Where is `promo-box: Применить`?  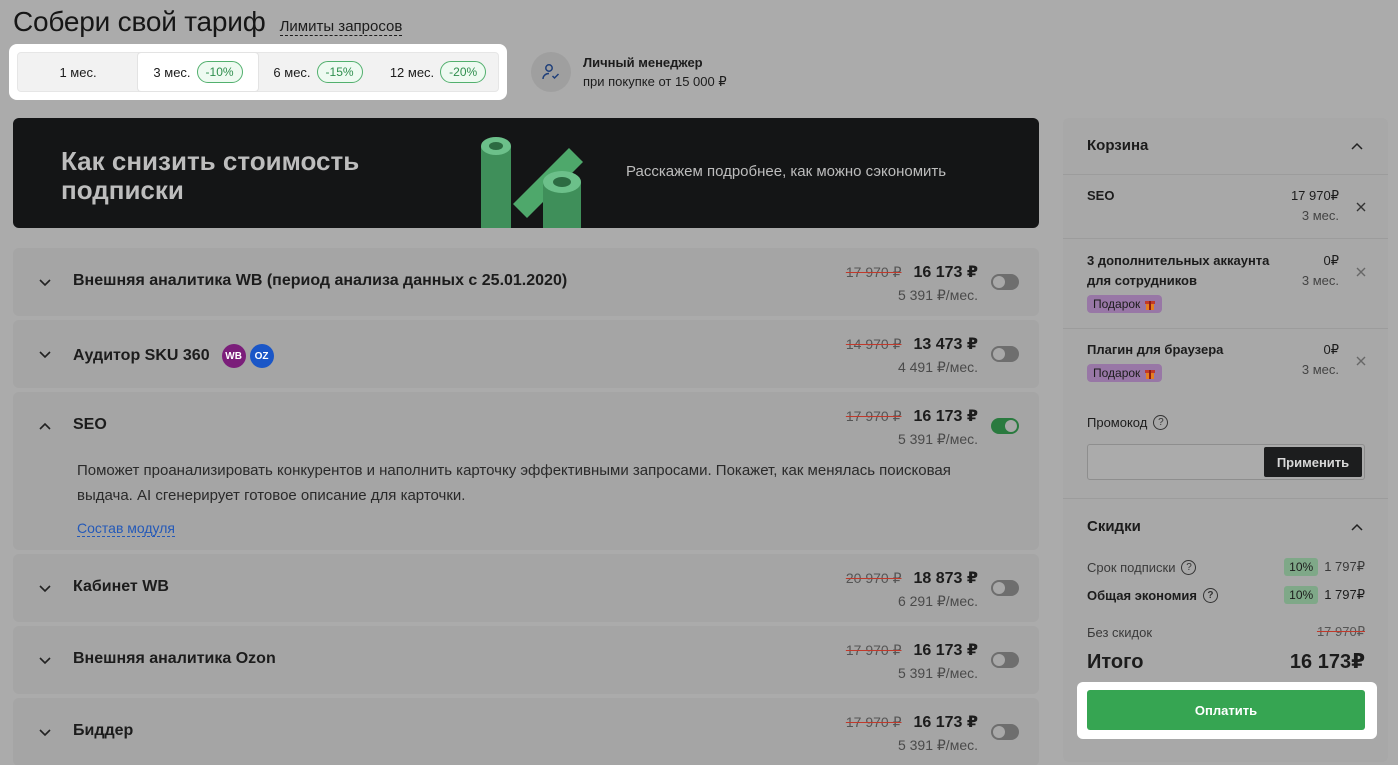
promo-box: Применить is located at coordinates (1226, 462).